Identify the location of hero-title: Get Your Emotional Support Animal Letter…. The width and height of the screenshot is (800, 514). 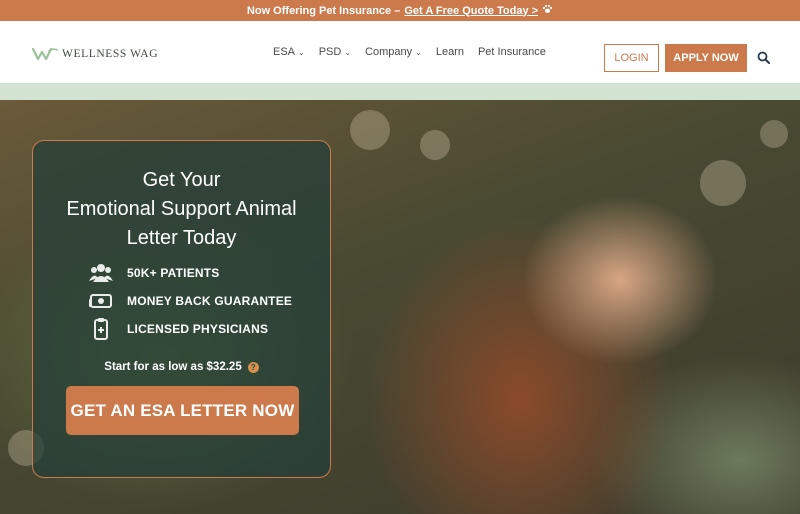
(181, 209).